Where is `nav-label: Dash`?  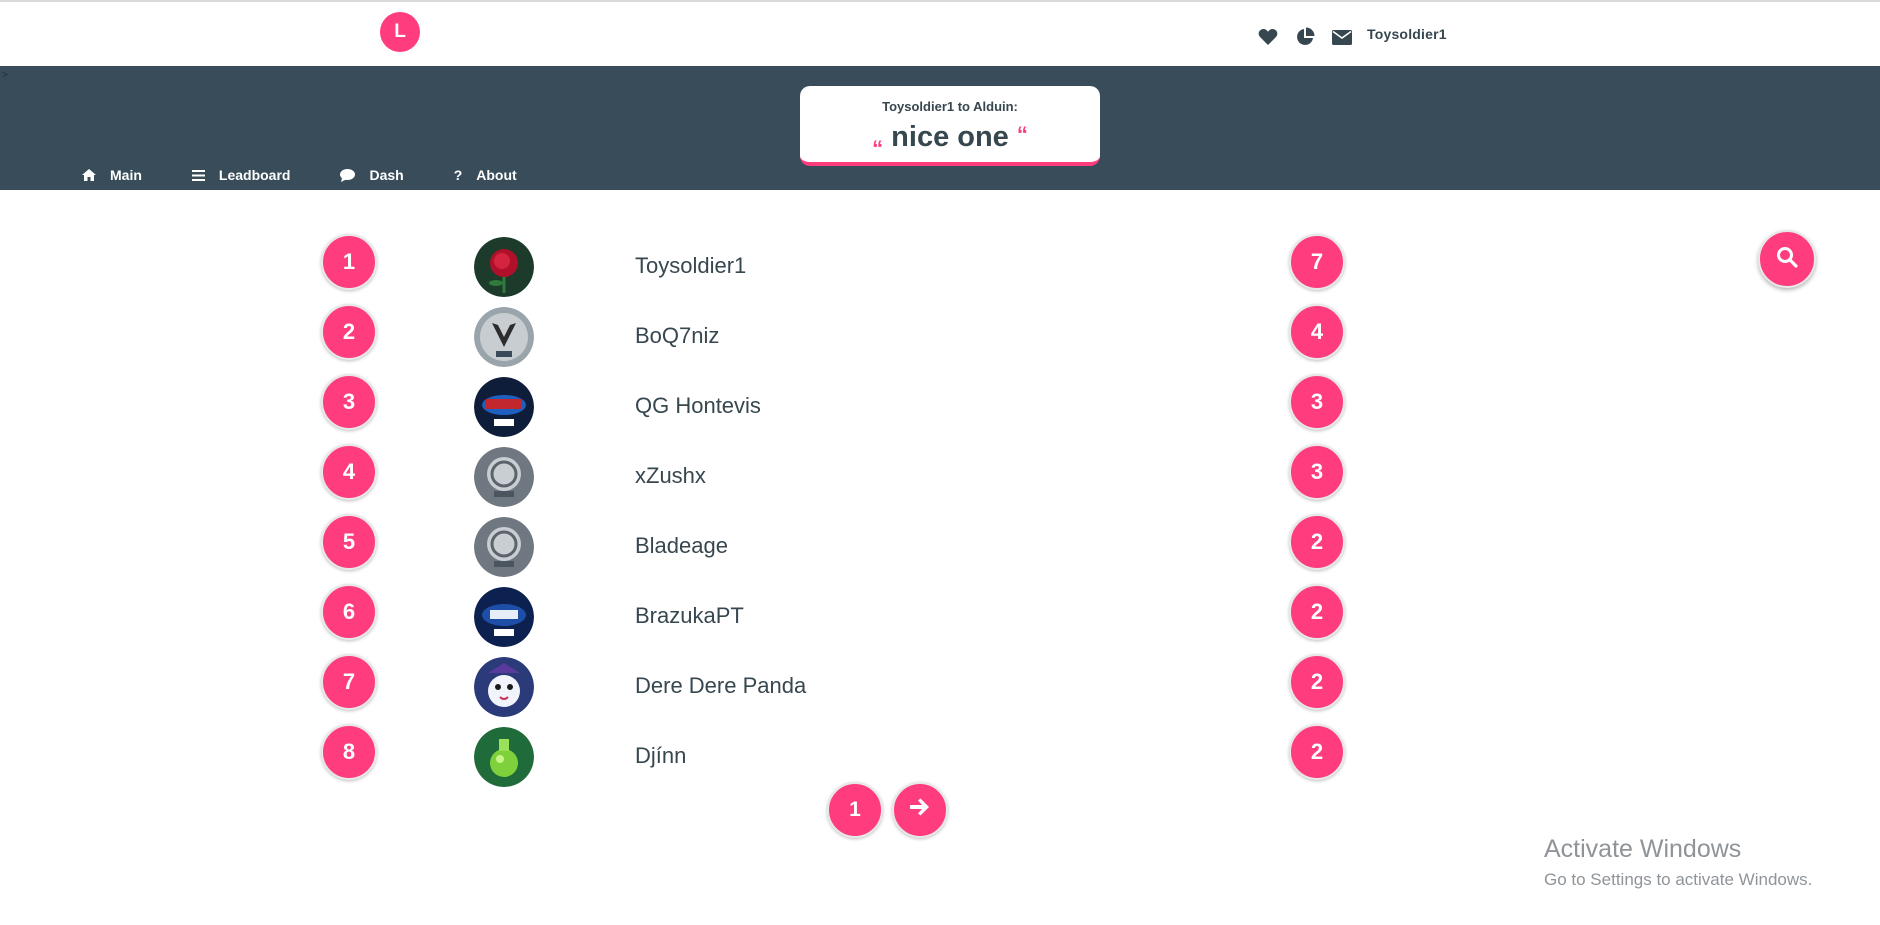 nav-label: Dash is located at coordinates (386, 175).